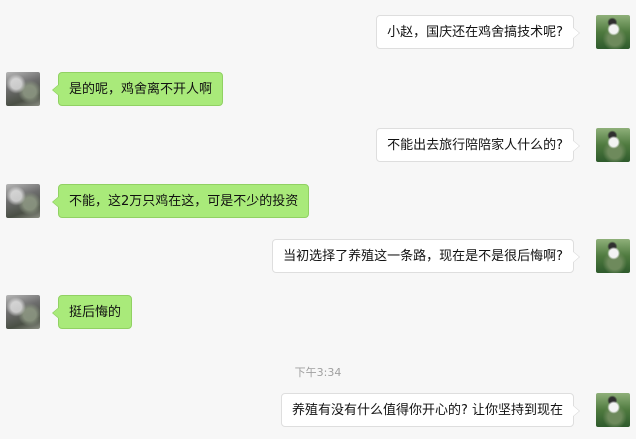  What do you see at coordinates (92, 312) in the screenshot?
I see `message-bubble-left: 挺后悔的` at bounding box center [92, 312].